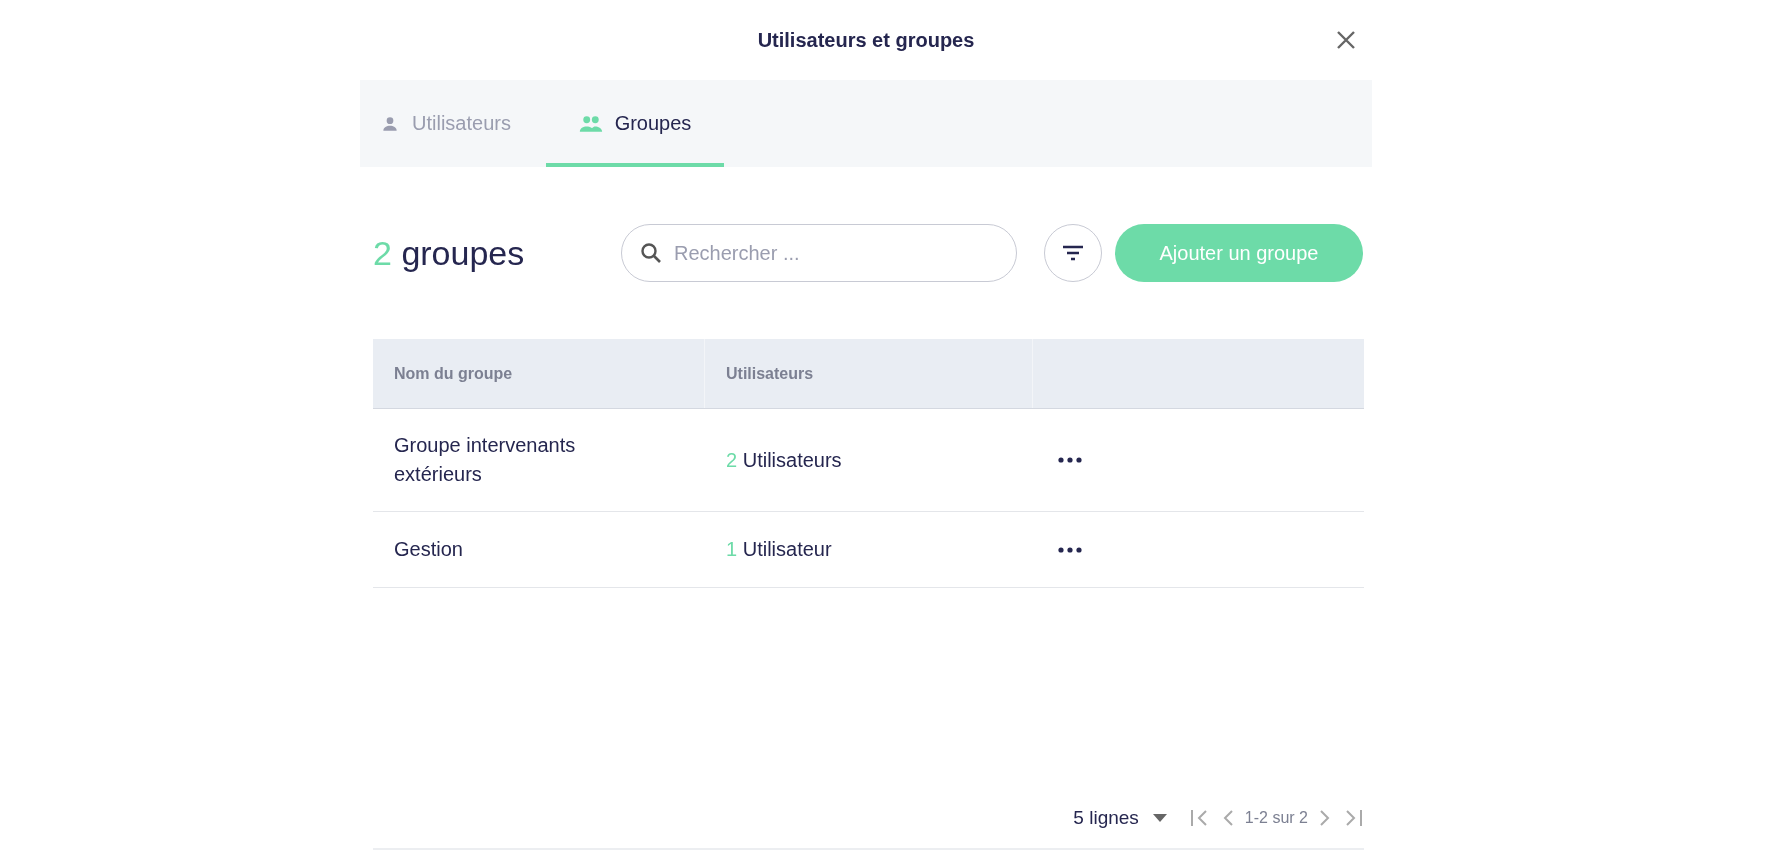  What do you see at coordinates (779, 549) in the screenshot?
I see `table-cell-text: 1 Utilisateur` at bounding box center [779, 549].